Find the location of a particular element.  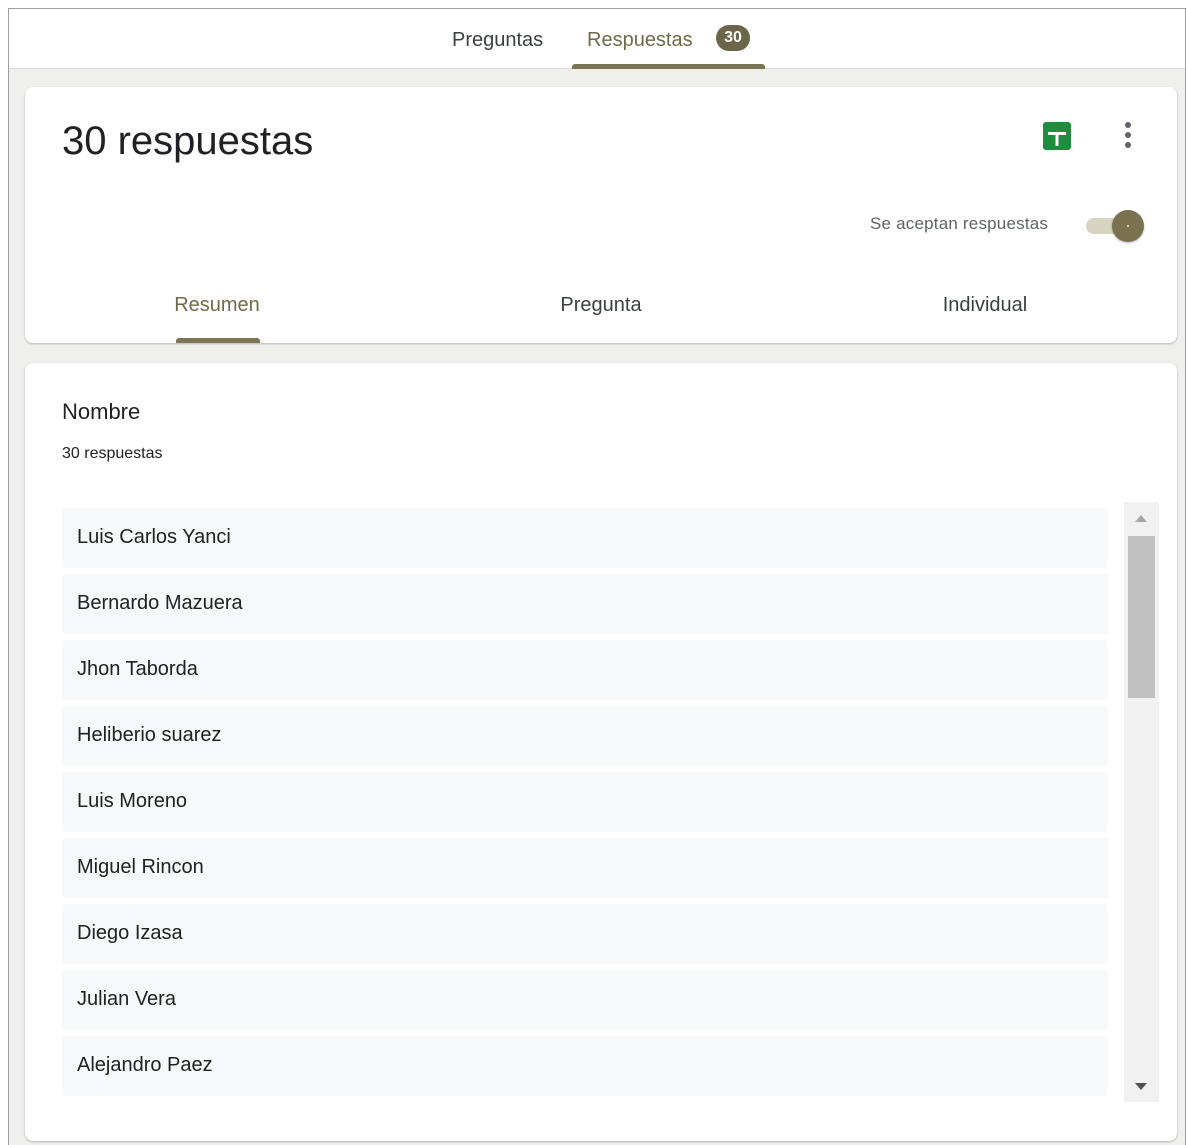

scrollbar-thumb is located at coordinates (1141, 617).